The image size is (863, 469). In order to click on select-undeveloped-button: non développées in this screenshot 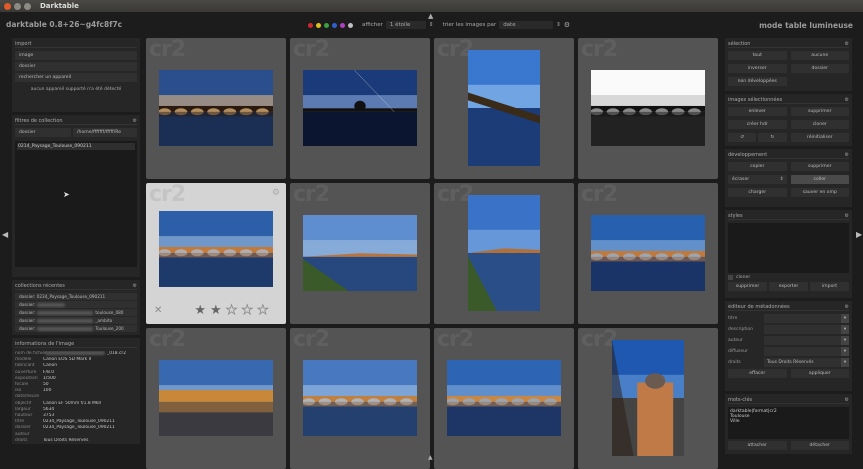, I will do `click(757, 81)`.